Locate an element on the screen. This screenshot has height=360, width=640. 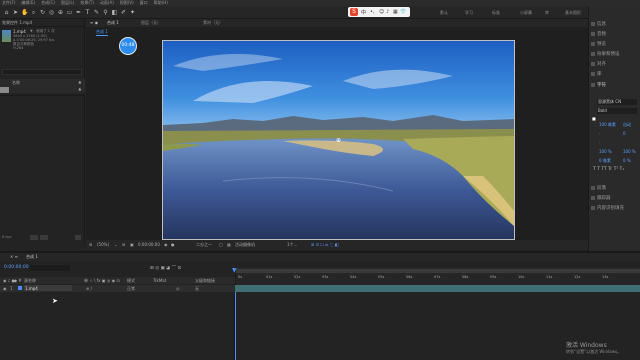
panel-effects-presets: 效果和预设 is located at coordinates (608, 54).